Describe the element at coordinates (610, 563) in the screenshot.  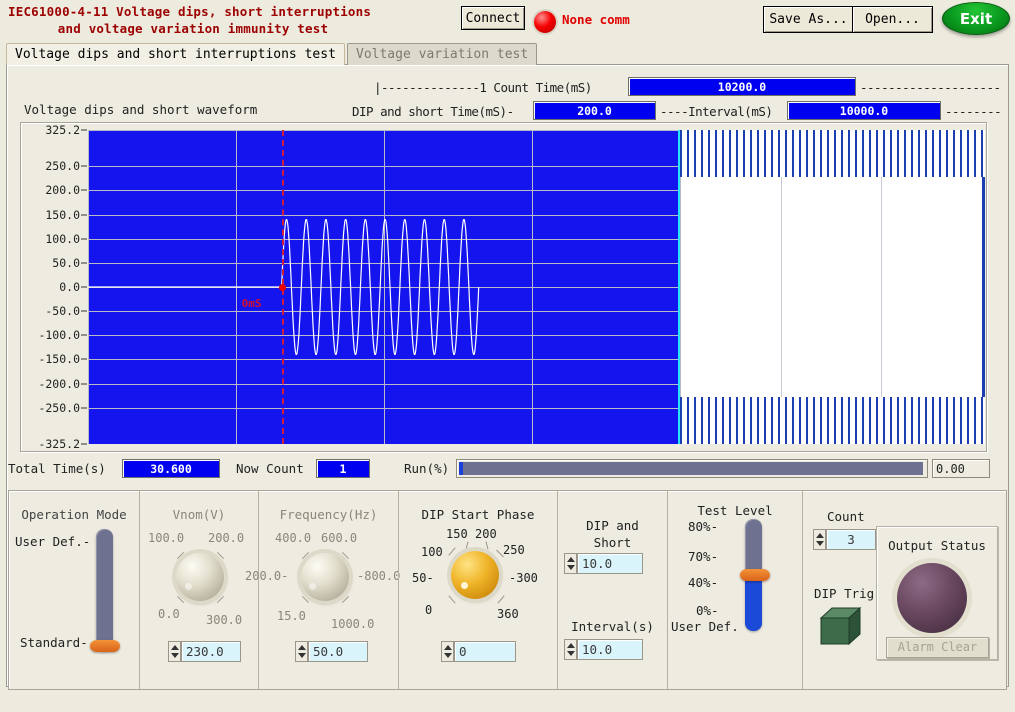
I see `dip-and-short-value: 10.0` at that location.